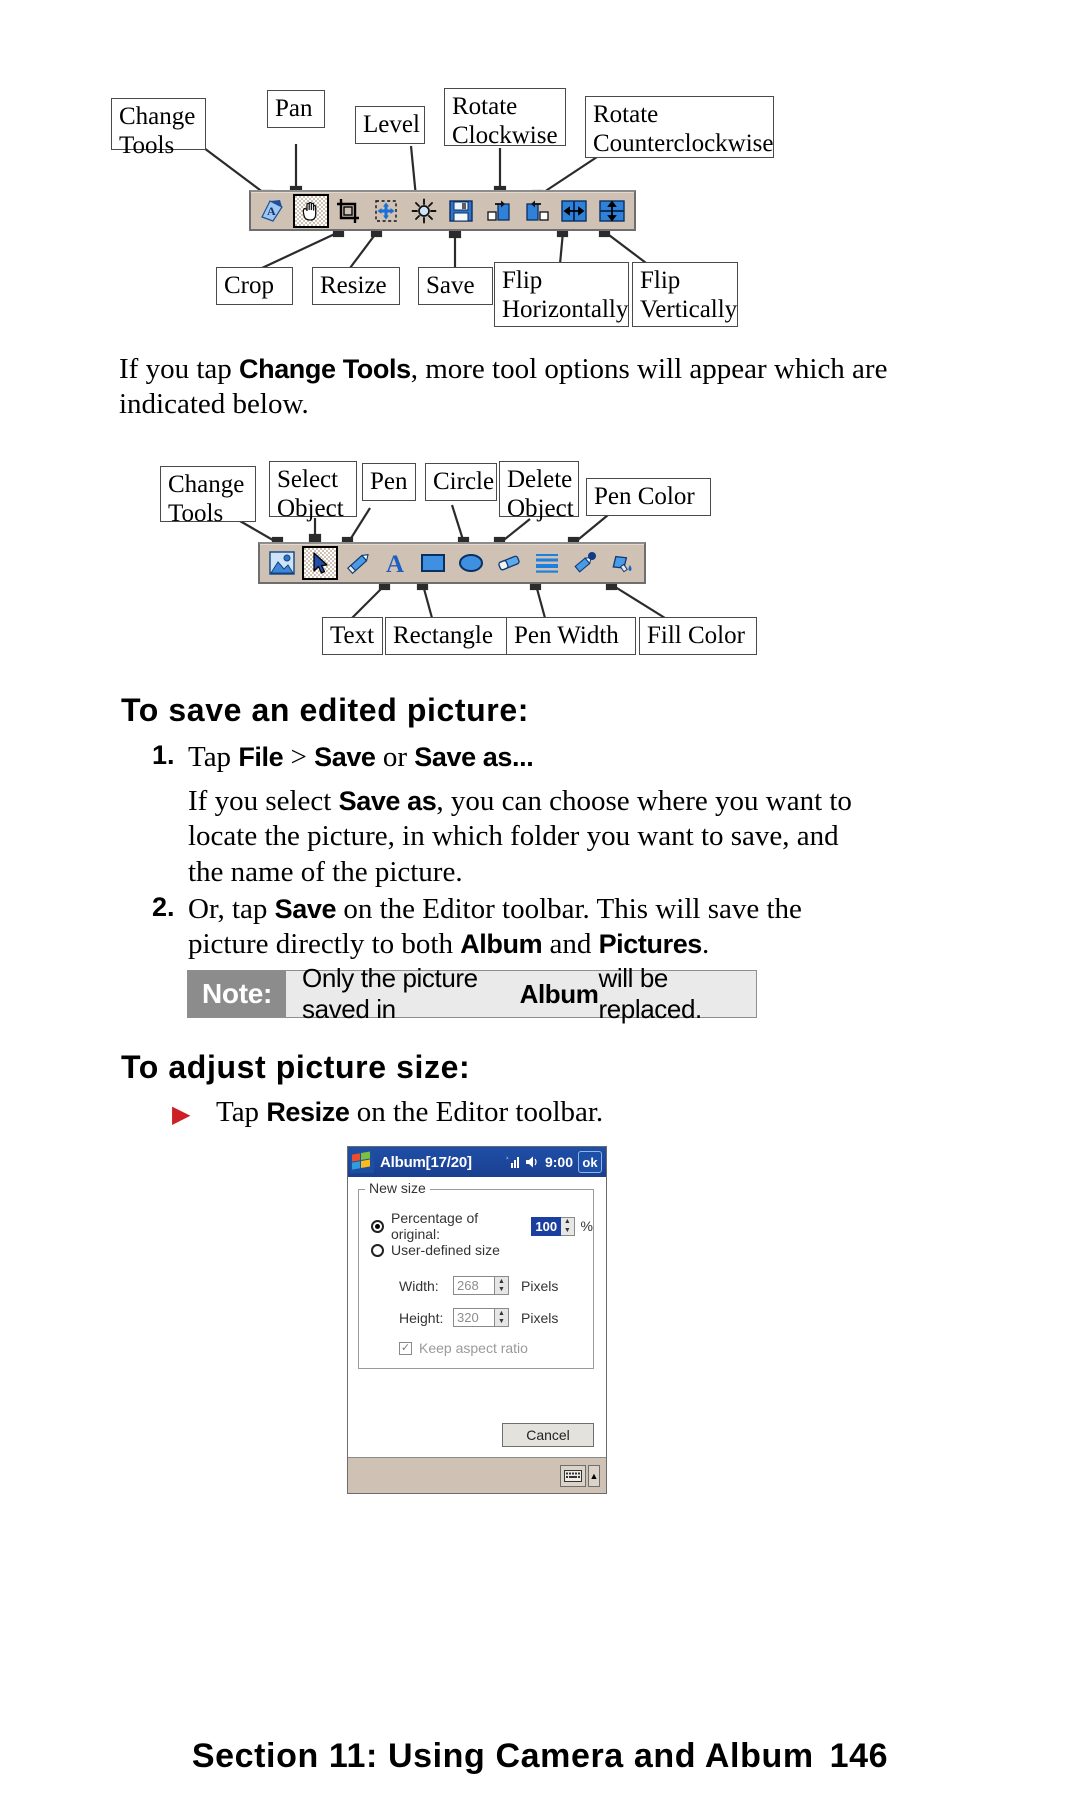  I want to click on pen-color-icon, so click(584, 563).